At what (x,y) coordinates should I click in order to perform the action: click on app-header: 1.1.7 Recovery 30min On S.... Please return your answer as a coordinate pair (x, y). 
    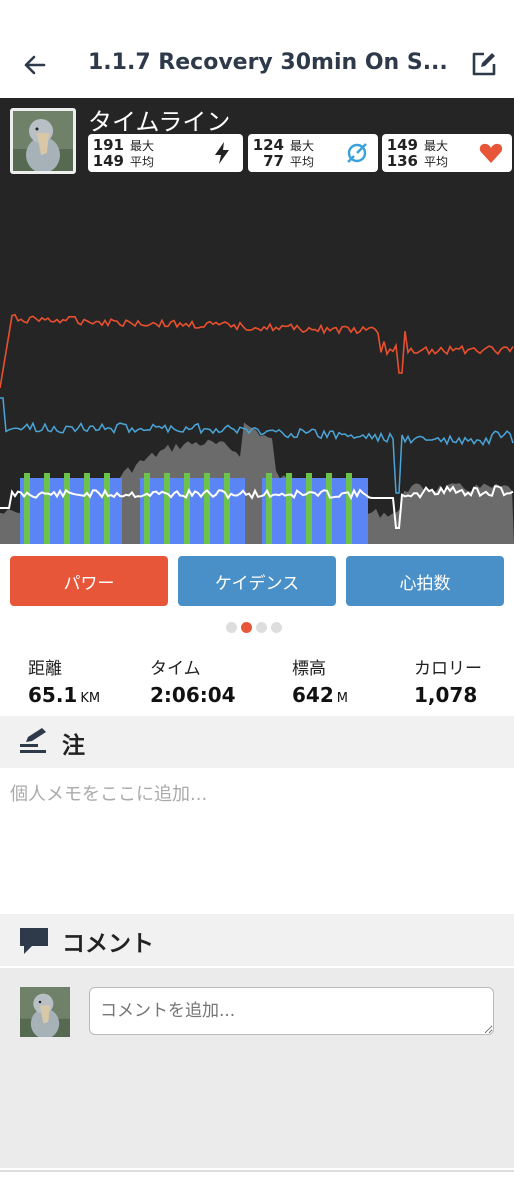
    Looking at the image, I should click on (257, 49).